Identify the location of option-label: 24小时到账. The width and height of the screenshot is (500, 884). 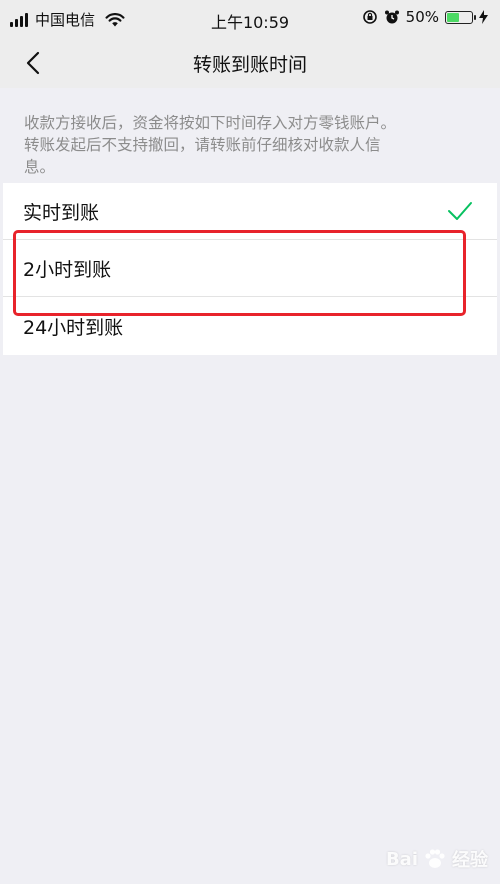
(73, 327).